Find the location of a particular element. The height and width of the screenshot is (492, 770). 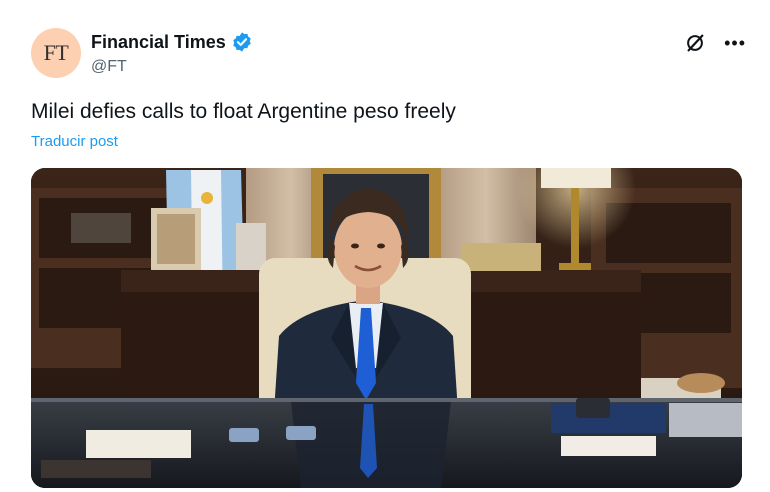

translate-post-link: Traducir post is located at coordinates (74, 141).